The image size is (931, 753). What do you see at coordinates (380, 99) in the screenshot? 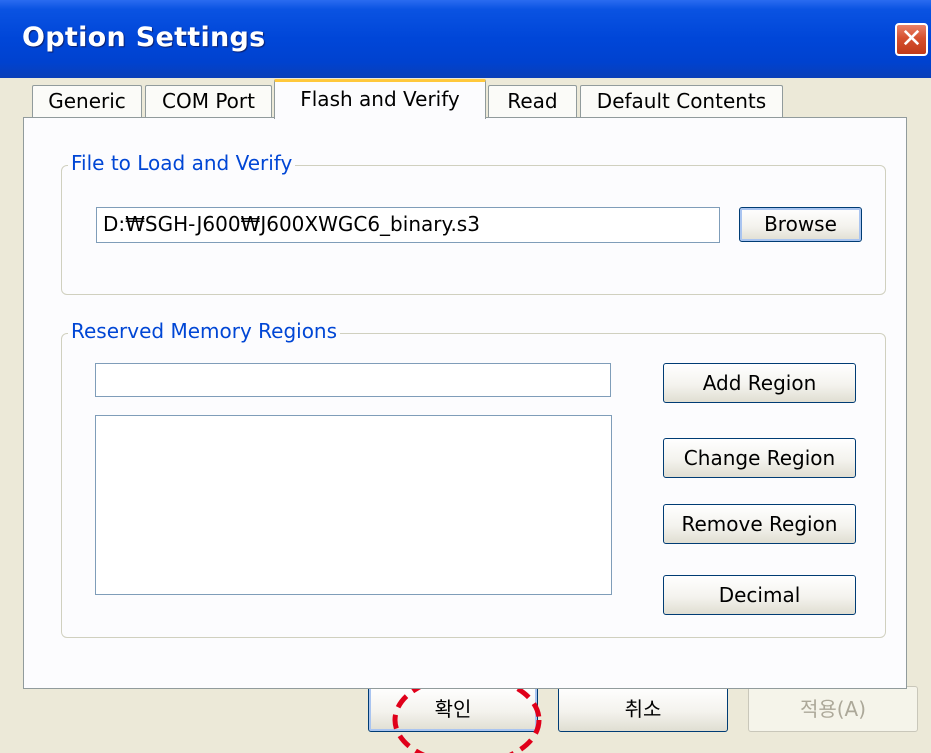
I see `tab-flash-and-verify: Flash and Verify` at bounding box center [380, 99].